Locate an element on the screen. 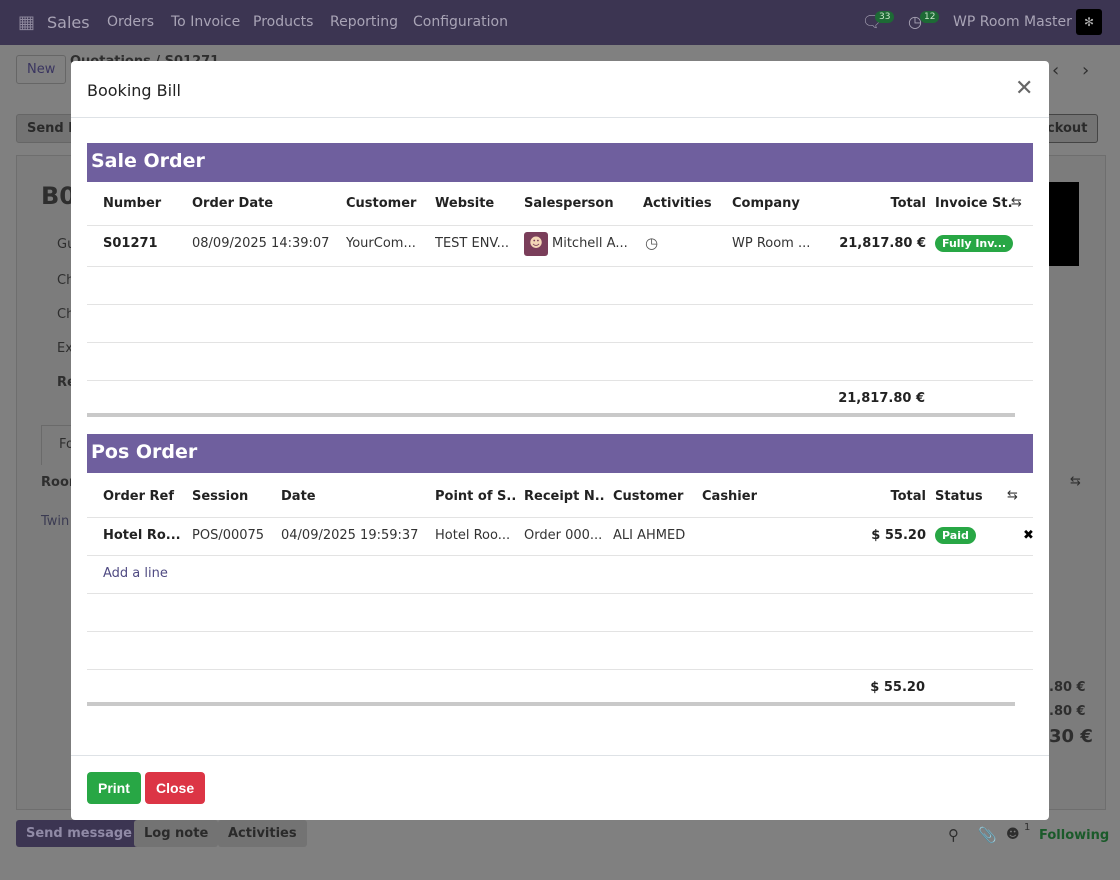  pager-next: › is located at coordinates (1085, 70).